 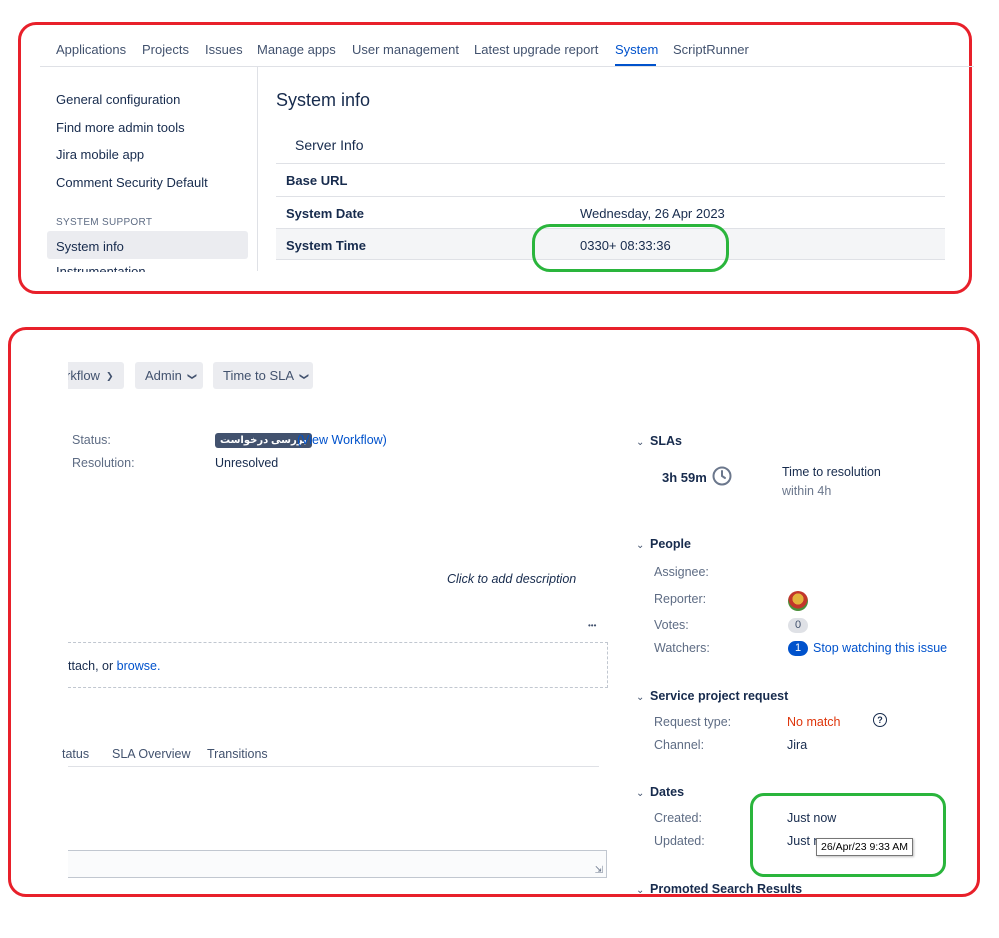 What do you see at coordinates (681, 572) in the screenshot?
I see `assignee-label: Assignee:` at bounding box center [681, 572].